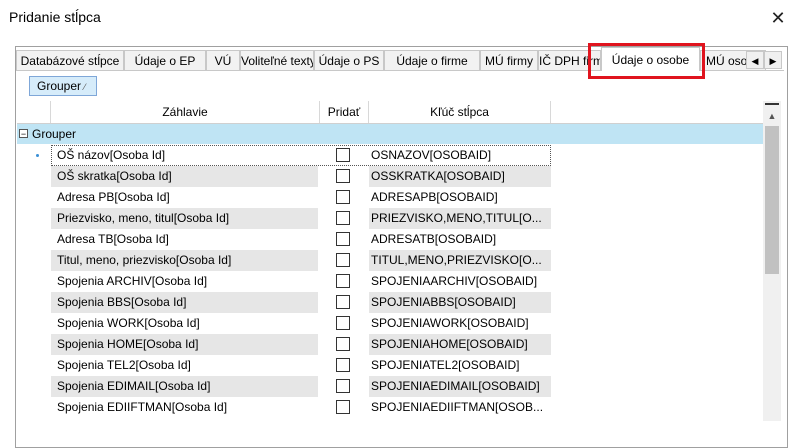 Image resolution: width=800 pixels, height=448 pixels. What do you see at coordinates (165, 60) in the screenshot?
I see `tab-2: Údaje o EP` at bounding box center [165, 60].